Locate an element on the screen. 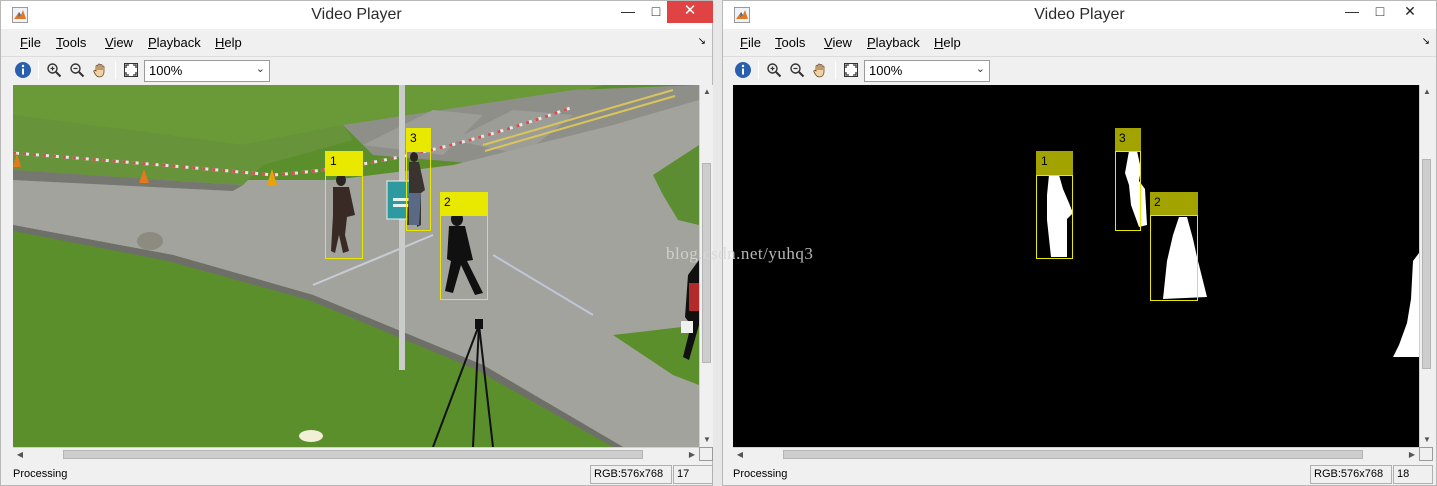 Image resolution: width=1437 pixels, height=486 pixels. watermark-text: blog.csdn.net/yuhq3 is located at coordinates (740, 253).